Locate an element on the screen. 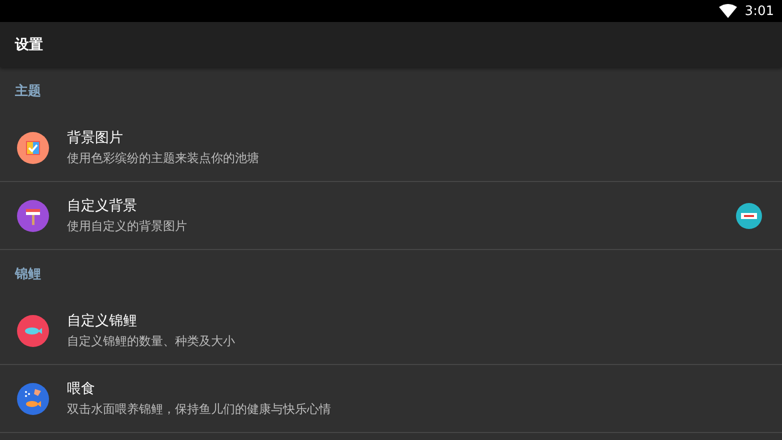 The width and height of the screenshot is (782, 440). item-description: 使用色彩缤纷的主题来装点你的池塘 is located at coordinates (163, 158).